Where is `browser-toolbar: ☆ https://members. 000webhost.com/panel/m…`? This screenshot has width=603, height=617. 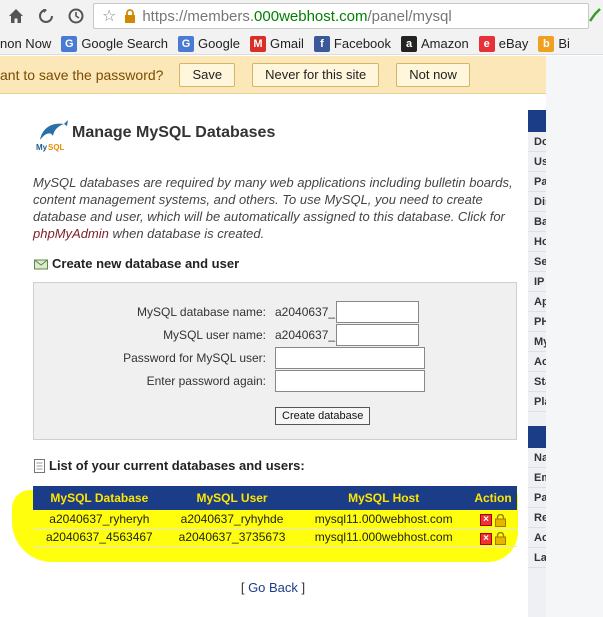 browser-toolbar: ☆ https://members. 000webhost.com/panel/m… is located at coordinates (301, 16).